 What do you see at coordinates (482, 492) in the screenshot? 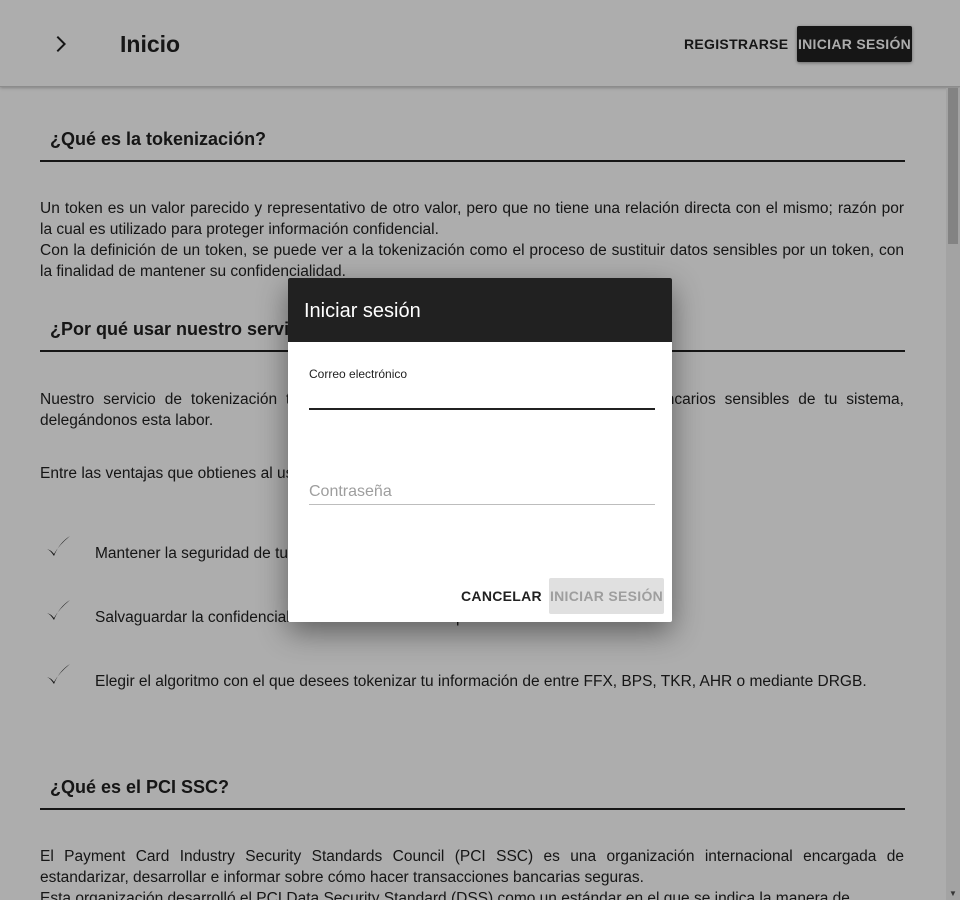
I see `password-field` at bounding box center [482, 492].